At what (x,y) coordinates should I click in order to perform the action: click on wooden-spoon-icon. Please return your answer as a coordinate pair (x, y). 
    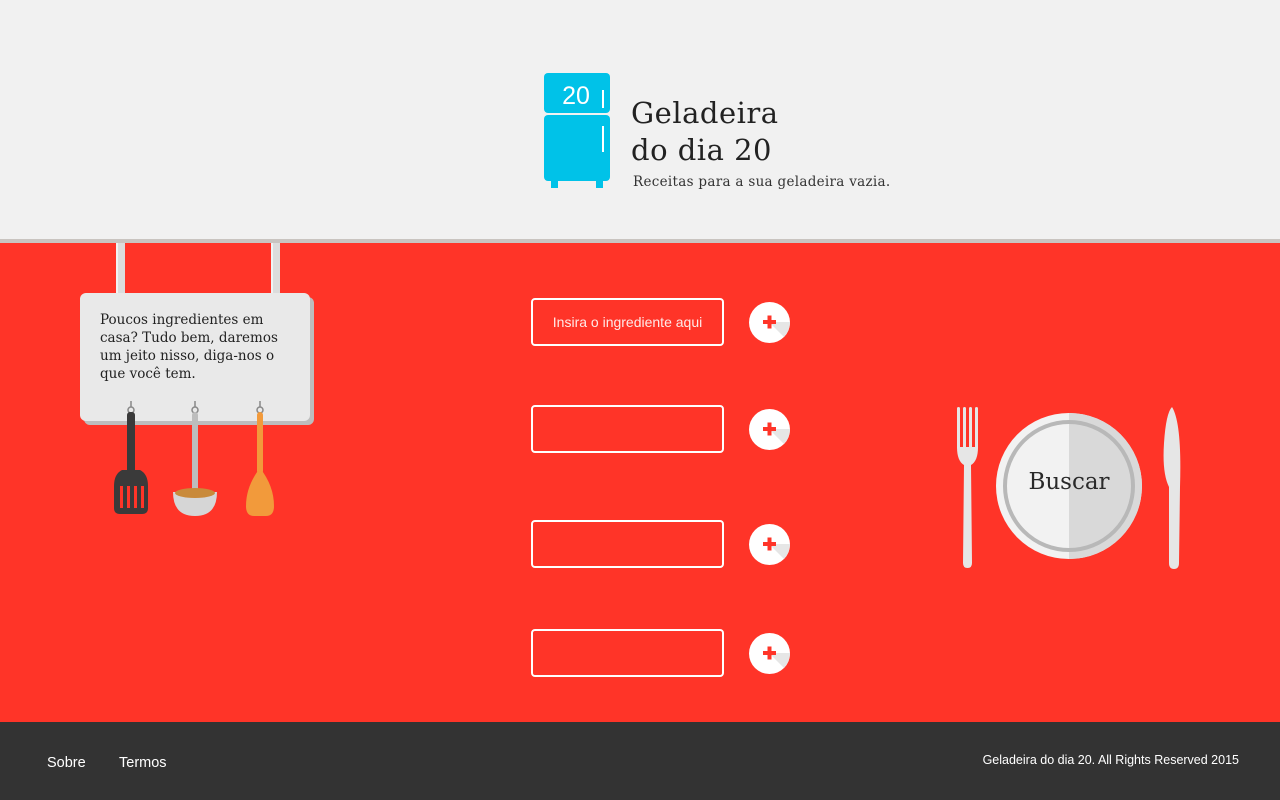
    Looking at the image, I should click on (260, 464).